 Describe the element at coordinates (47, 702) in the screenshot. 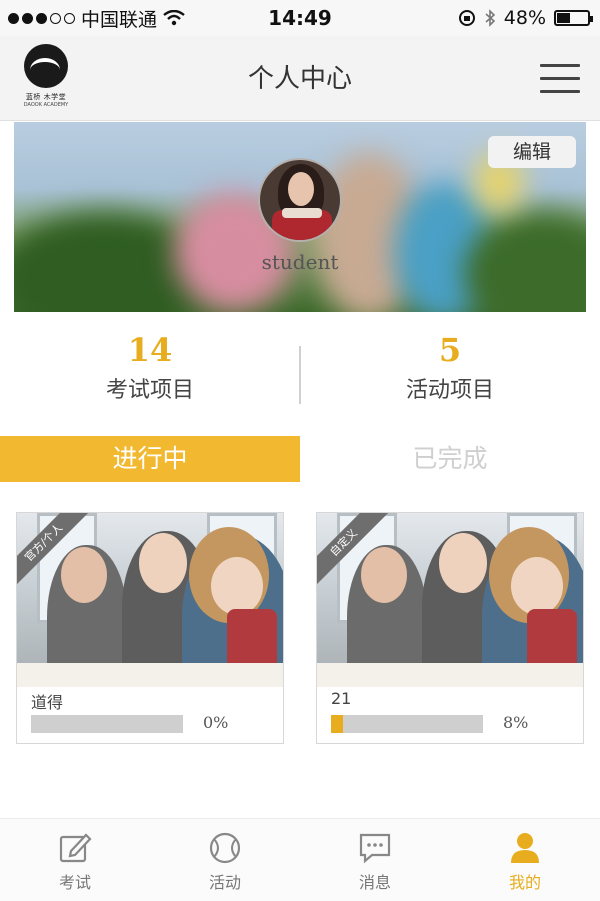

I see `project-title: 道得` at that location.